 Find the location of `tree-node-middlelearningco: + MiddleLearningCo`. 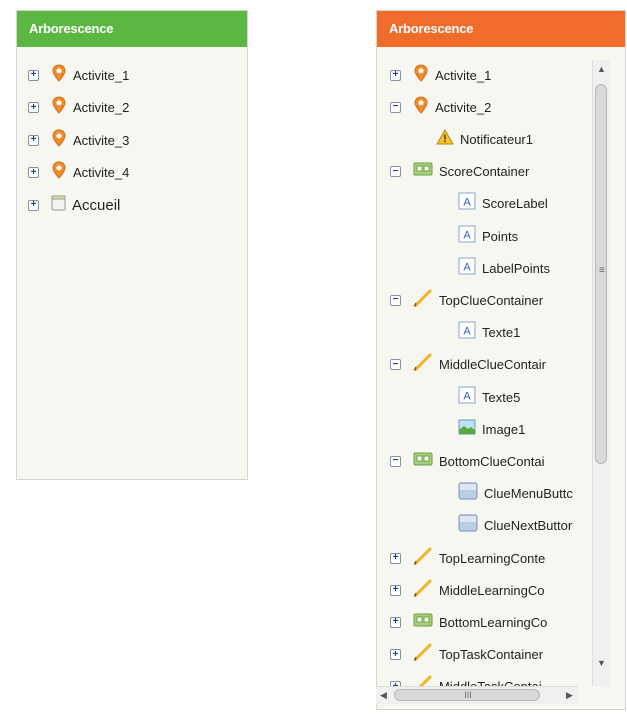

tree-node-middlelearningco: + MiddleLearningCo is located at coordinates (467, 590).